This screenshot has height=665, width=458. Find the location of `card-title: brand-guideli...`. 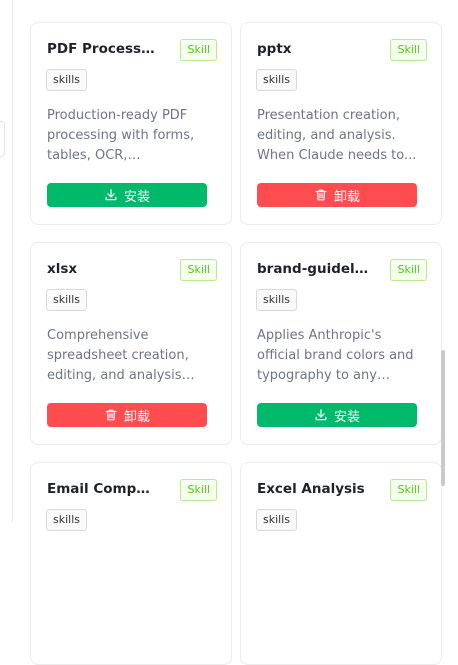

card-title: brand-guideli... is located at coordinates (313, 269).